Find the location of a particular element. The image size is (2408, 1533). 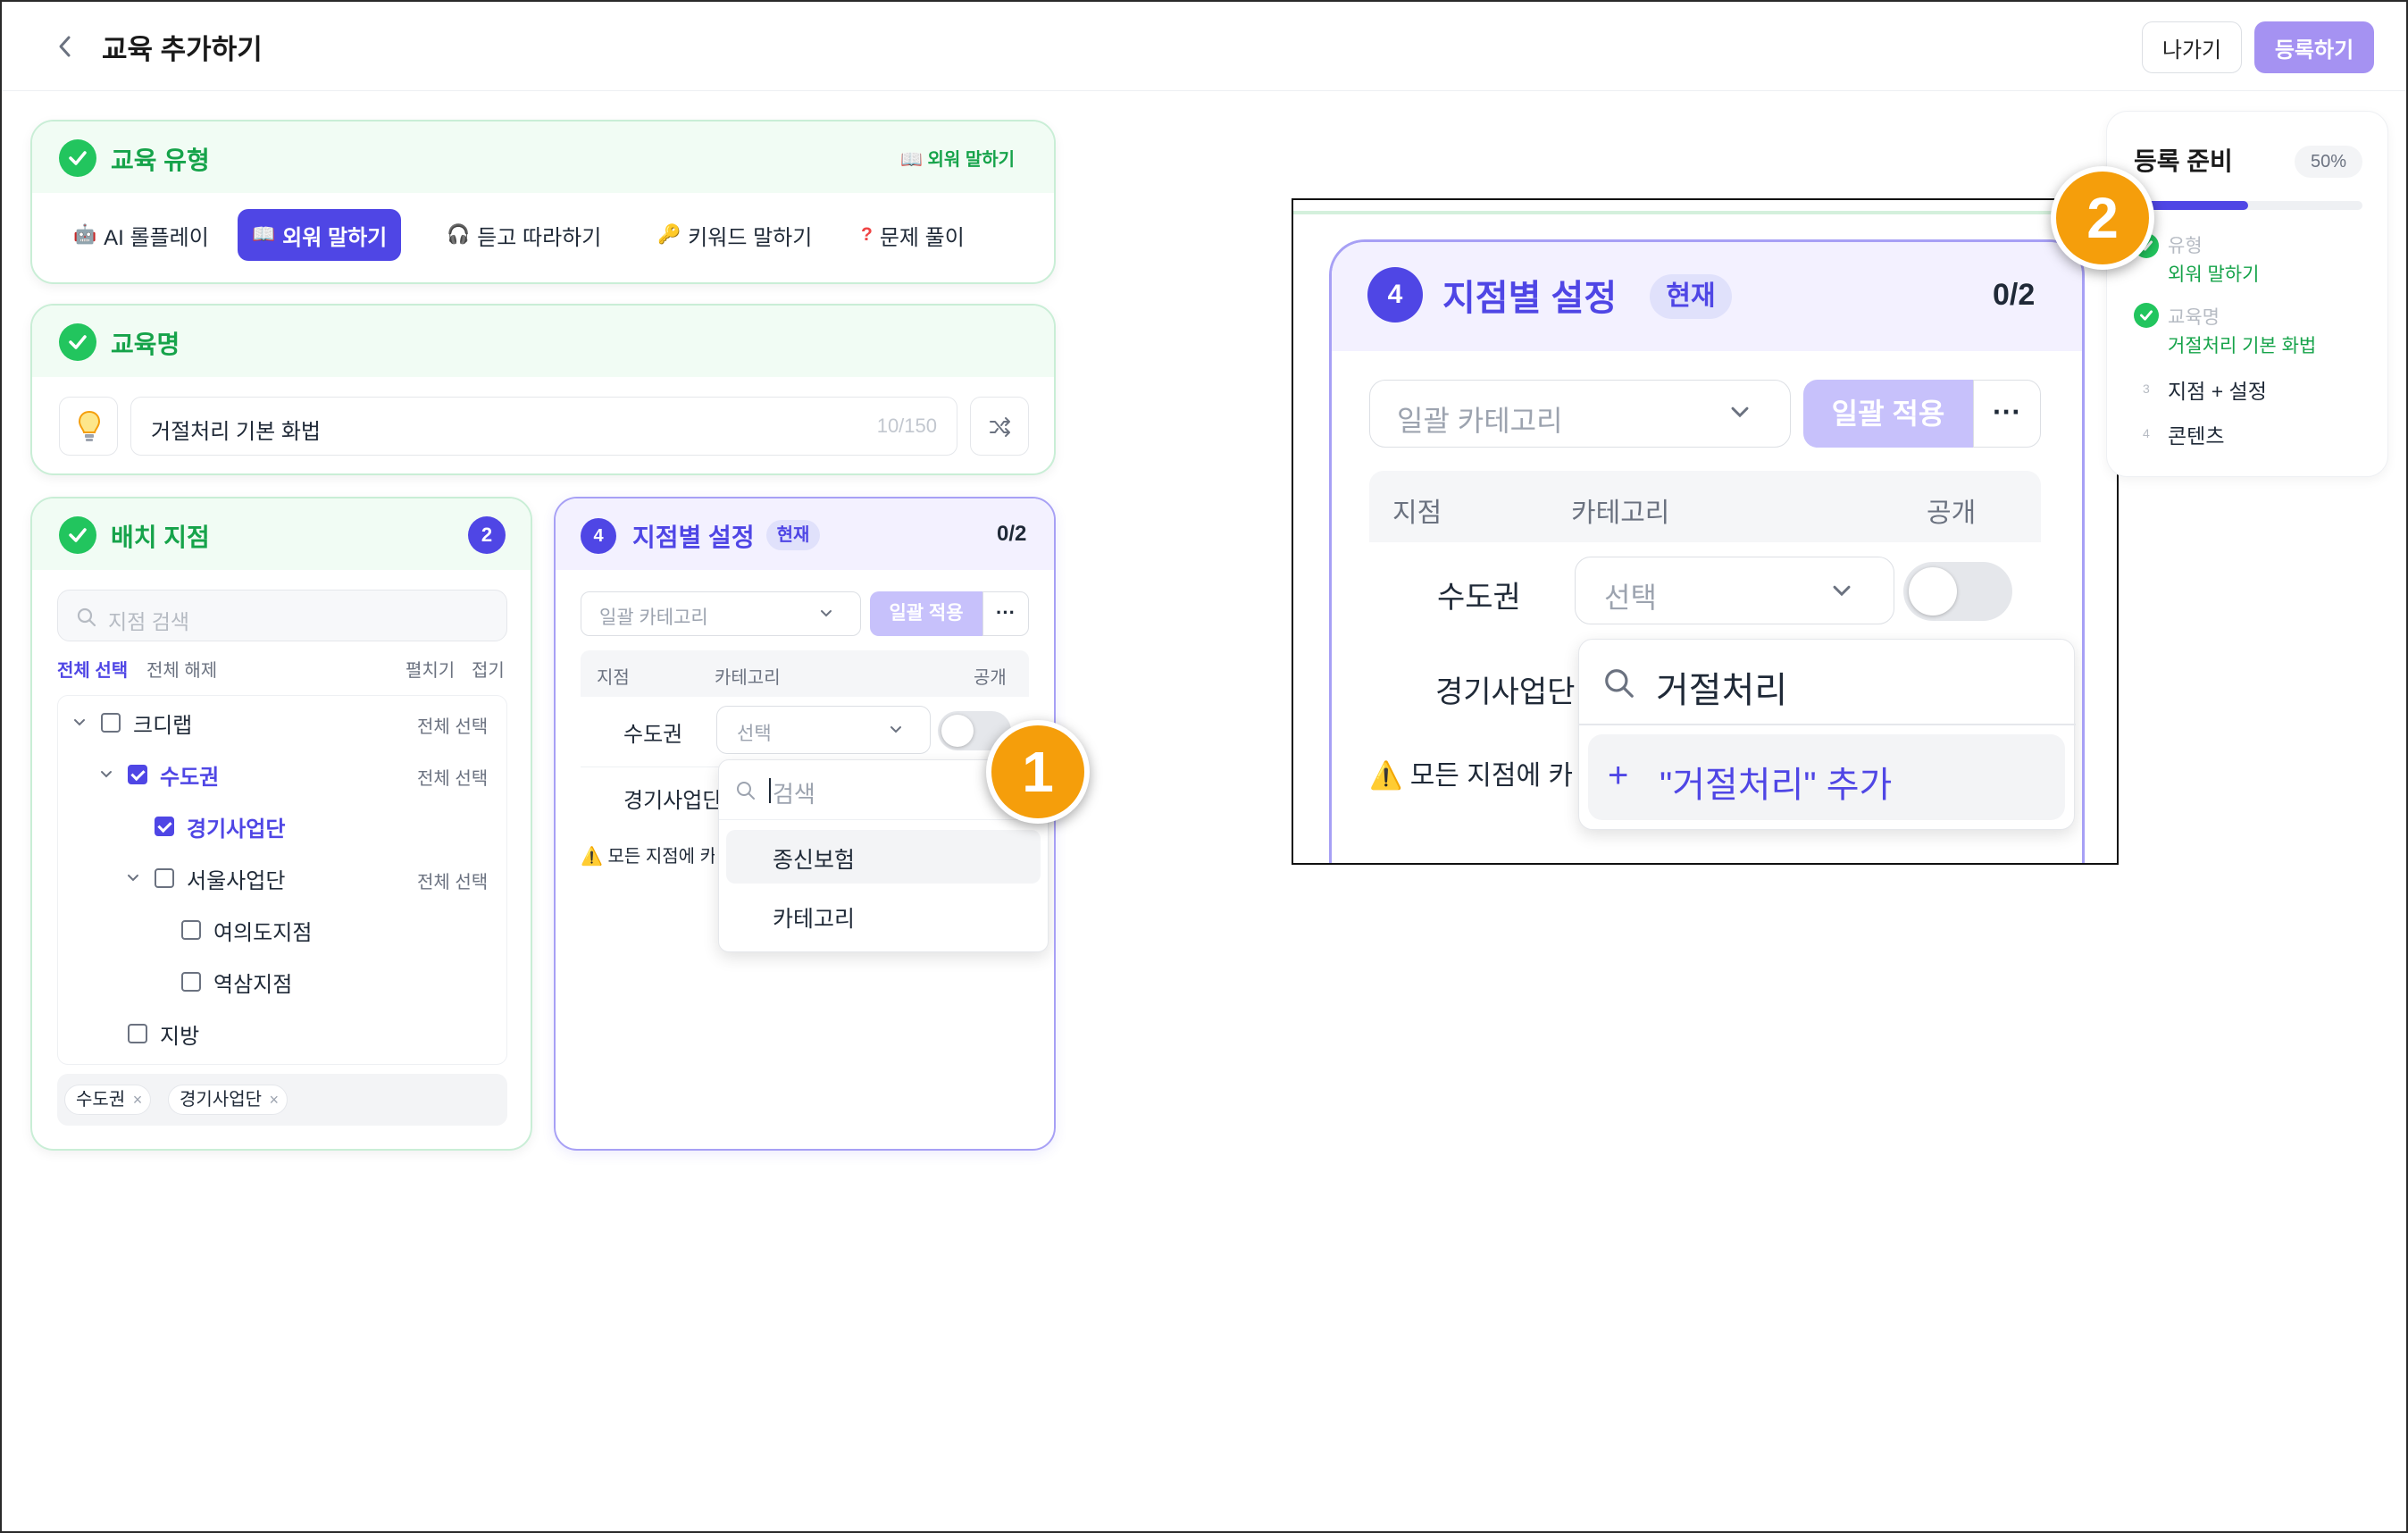

step-branch-label: 지점 + 설정 is located at coordinates (2217, 391).